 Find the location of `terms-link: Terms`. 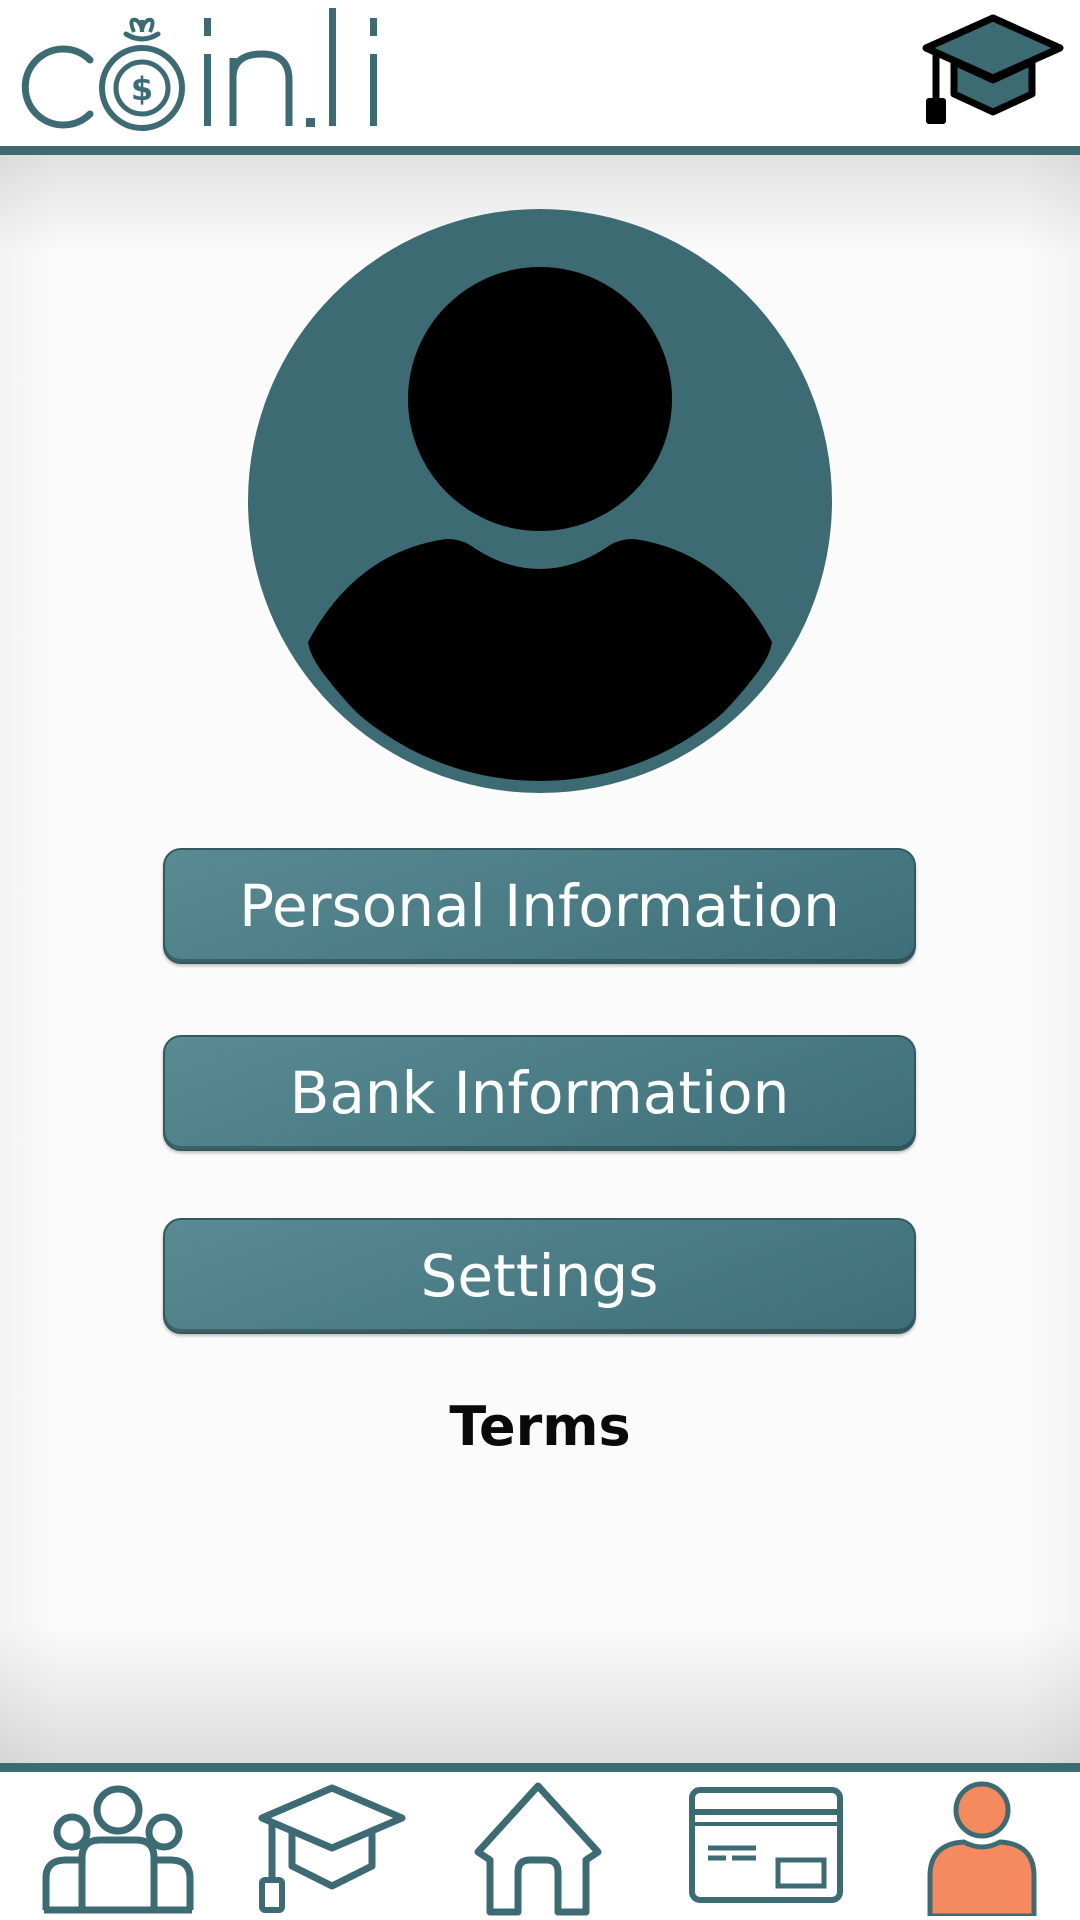

terms-link: Terms is located at coordinates (540, 1426).